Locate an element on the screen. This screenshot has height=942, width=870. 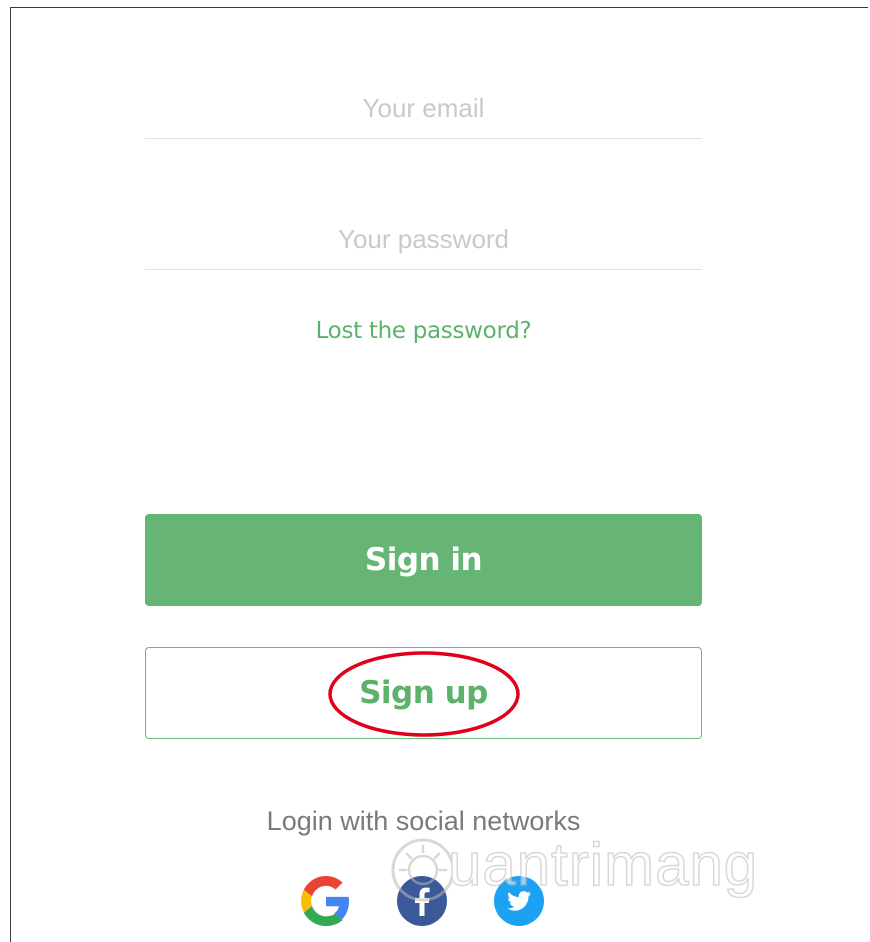
email-input is located at coordinates (423, 108).